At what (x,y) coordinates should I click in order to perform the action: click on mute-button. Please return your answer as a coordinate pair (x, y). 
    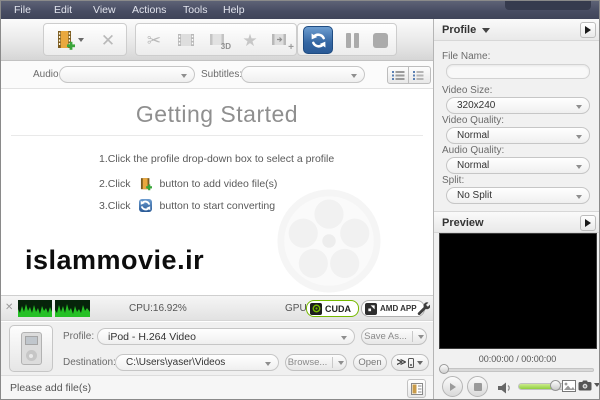
    Looking at the image, I should click on (505, 390).